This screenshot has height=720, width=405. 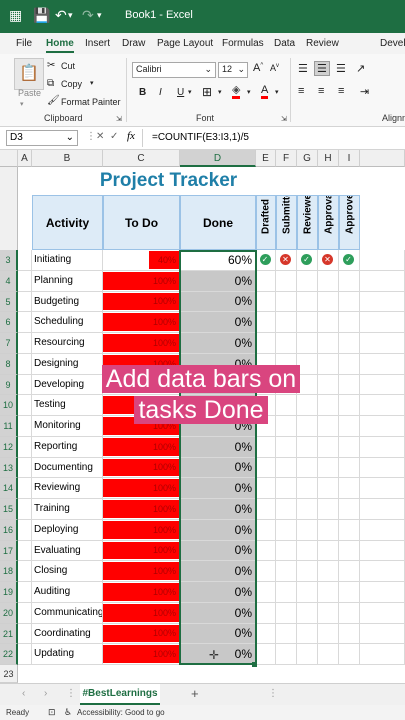 I want to click on row-header-8: 8, so click(x=9, y=364).